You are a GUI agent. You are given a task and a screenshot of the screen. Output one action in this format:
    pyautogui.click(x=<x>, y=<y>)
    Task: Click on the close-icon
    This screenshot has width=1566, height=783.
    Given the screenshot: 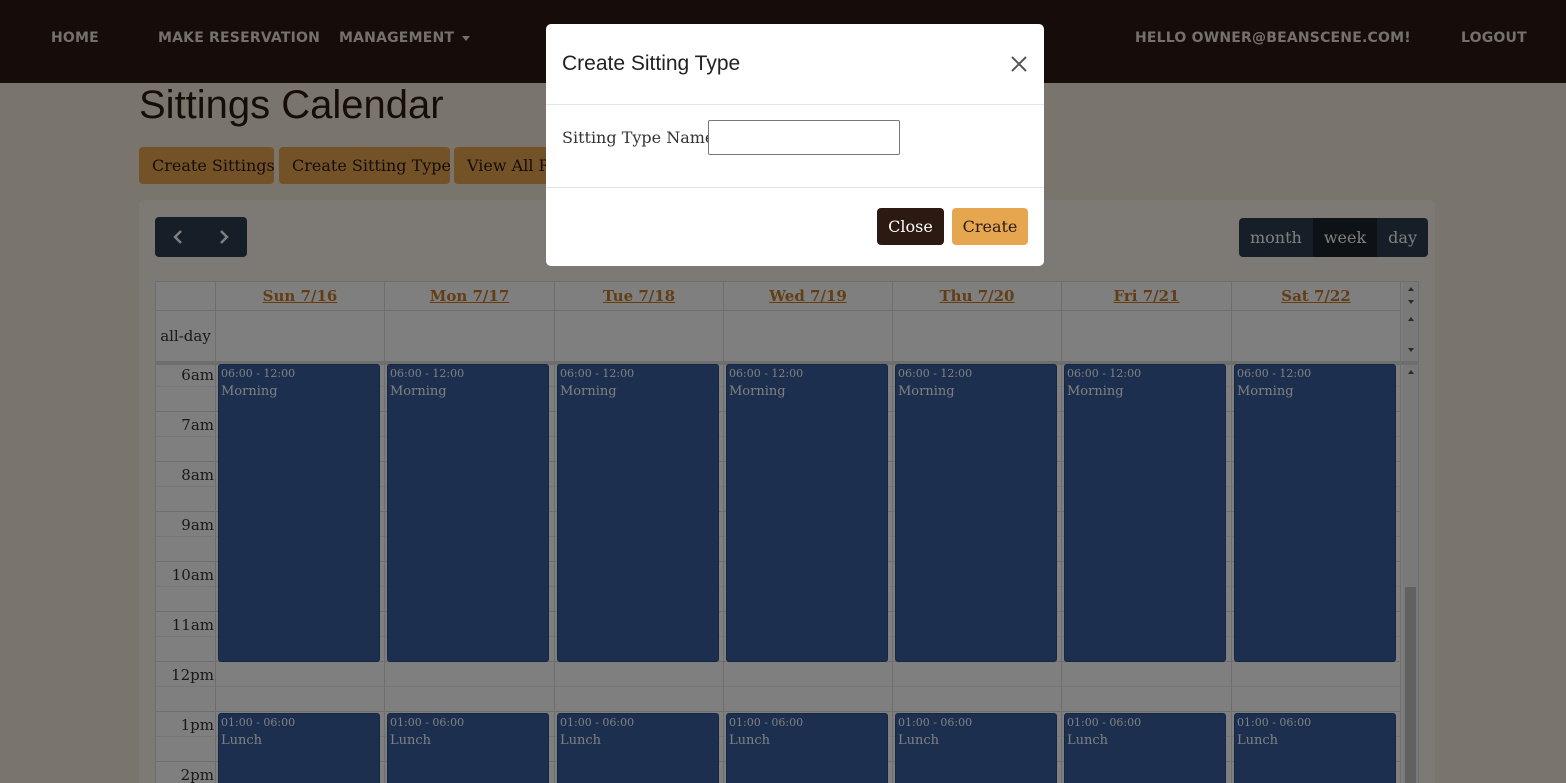 What is the action you would take?
    pyautogui.click(x=1019, y=64)
    